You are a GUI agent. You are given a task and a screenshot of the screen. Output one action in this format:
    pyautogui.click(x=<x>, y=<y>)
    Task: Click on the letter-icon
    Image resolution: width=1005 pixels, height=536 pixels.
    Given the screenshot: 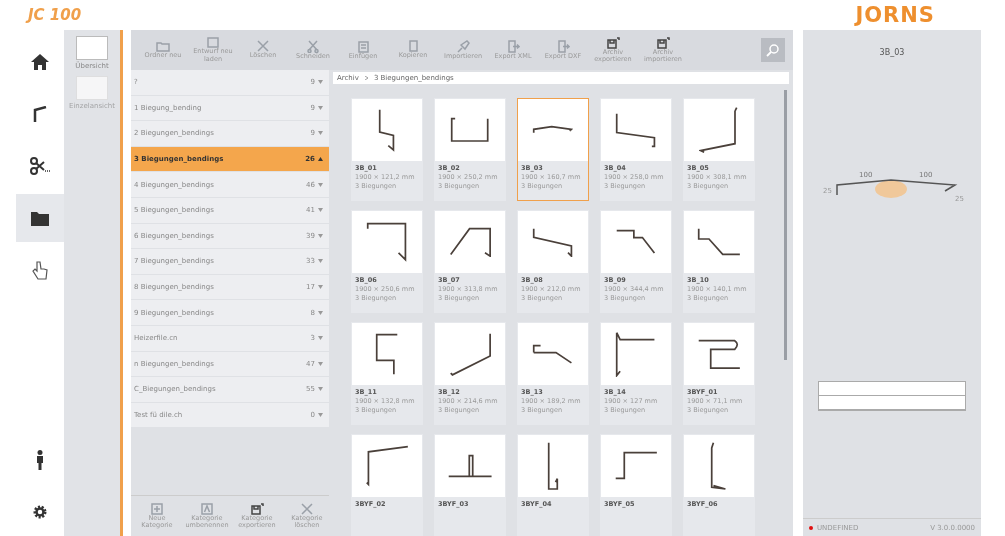 What is the action you would take?
    pyautogui.click(x=207, y=508)
    